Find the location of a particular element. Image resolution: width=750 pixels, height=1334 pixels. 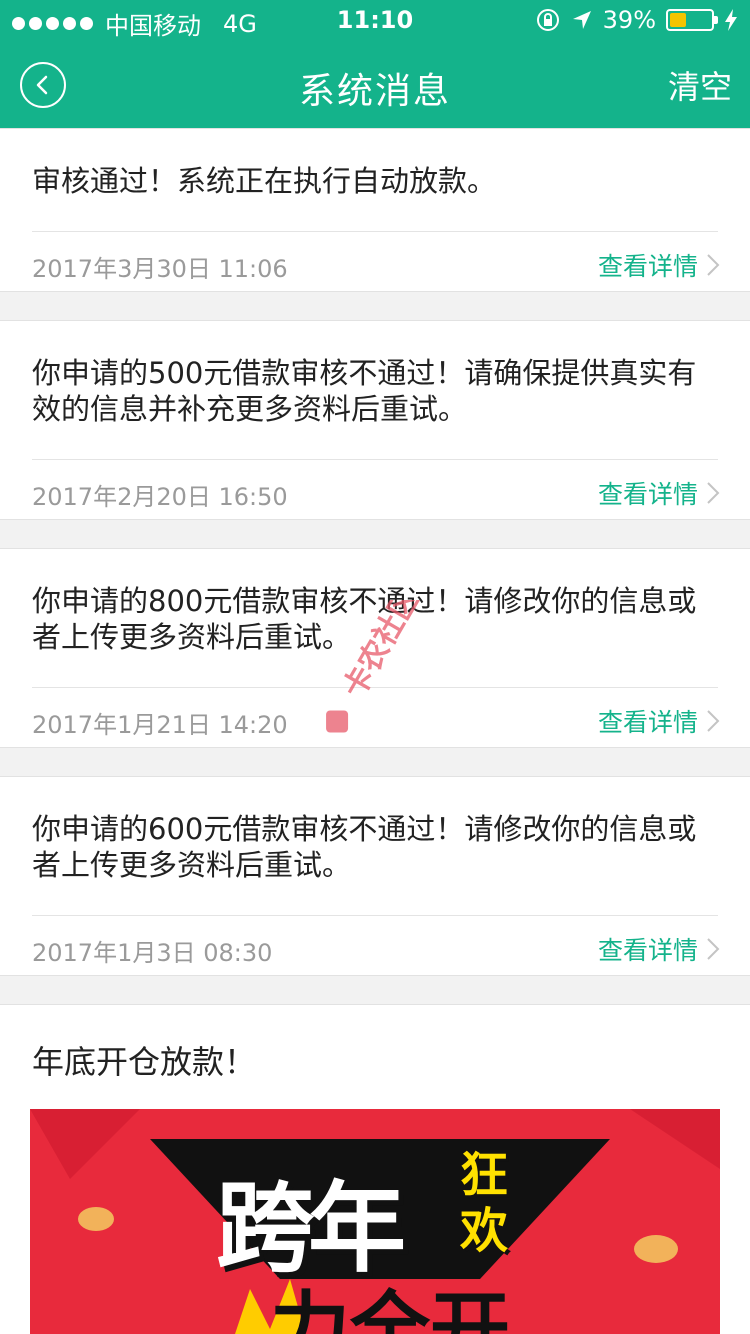

charging-bolt-icon is located at coordinates (731, 20).